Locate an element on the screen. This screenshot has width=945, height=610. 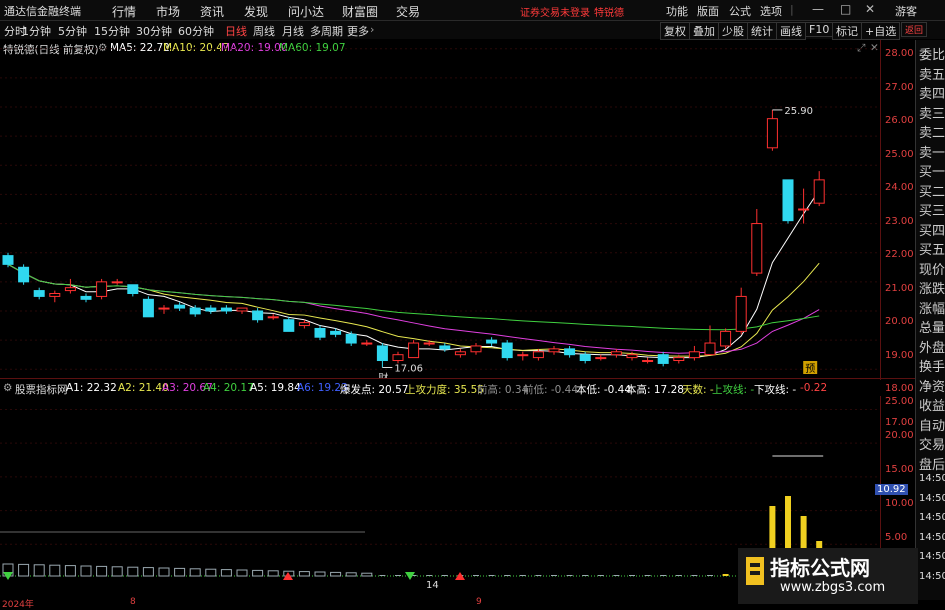
tab-period-6: 日线 is located at coordinates (236, 31).